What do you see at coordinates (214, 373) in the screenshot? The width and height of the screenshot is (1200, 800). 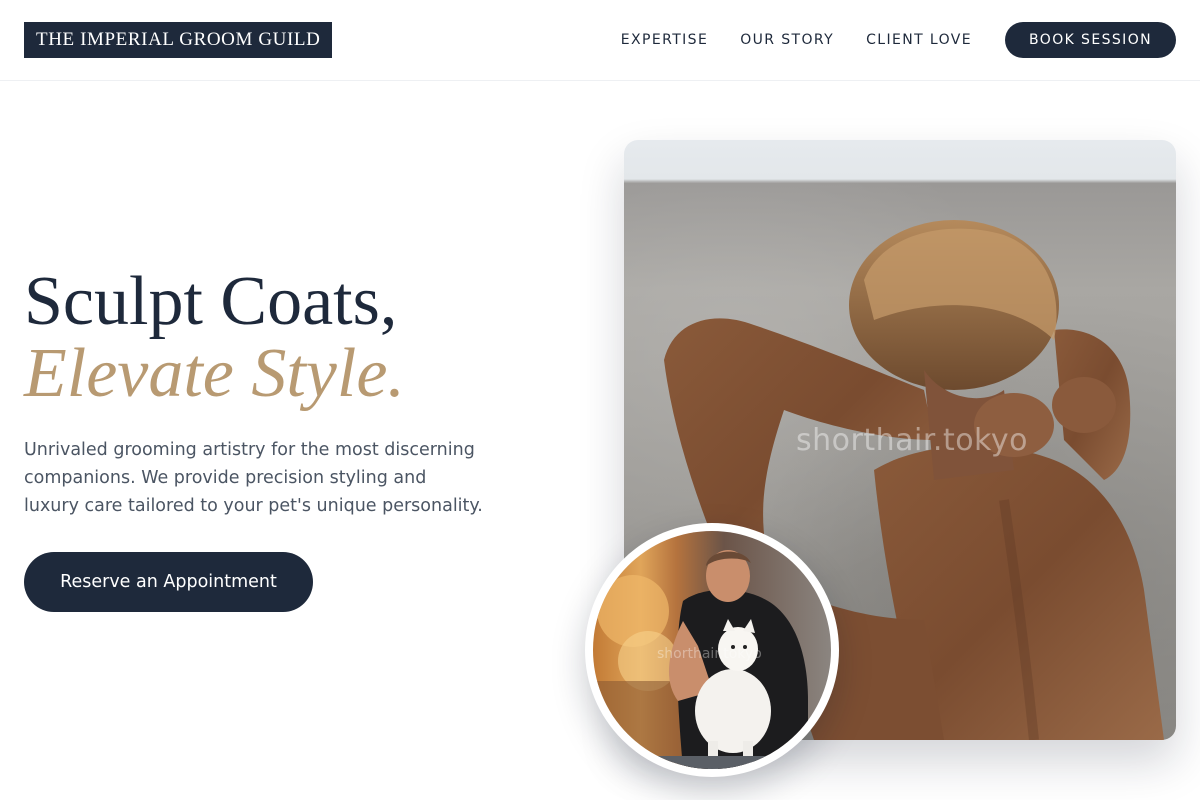 I see `hero-title-line2: Elevate Style.` at bounding box center [214, 373].